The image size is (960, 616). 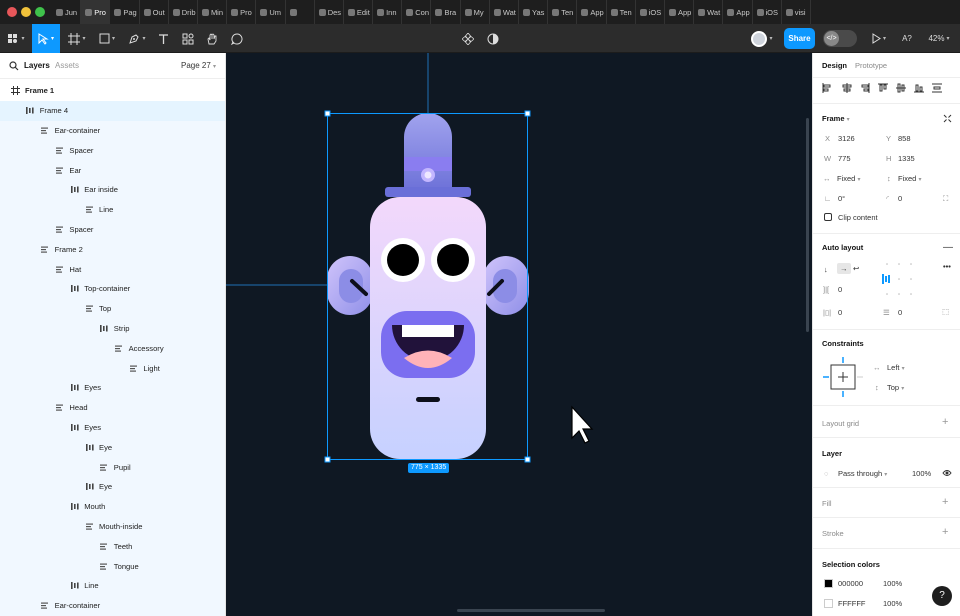 What do you see at coordinates (359, 12) in the screenshot?
I see `file-tab: Edit` at bounding box center [359, 12].